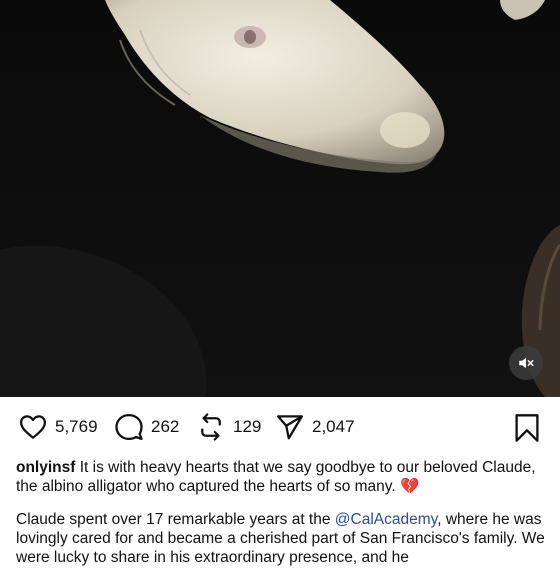  What do you see at coordinates (386, 519) in the screenshot?
I see `mention-link: @CalAcademy` at bounding box center [386, 519].